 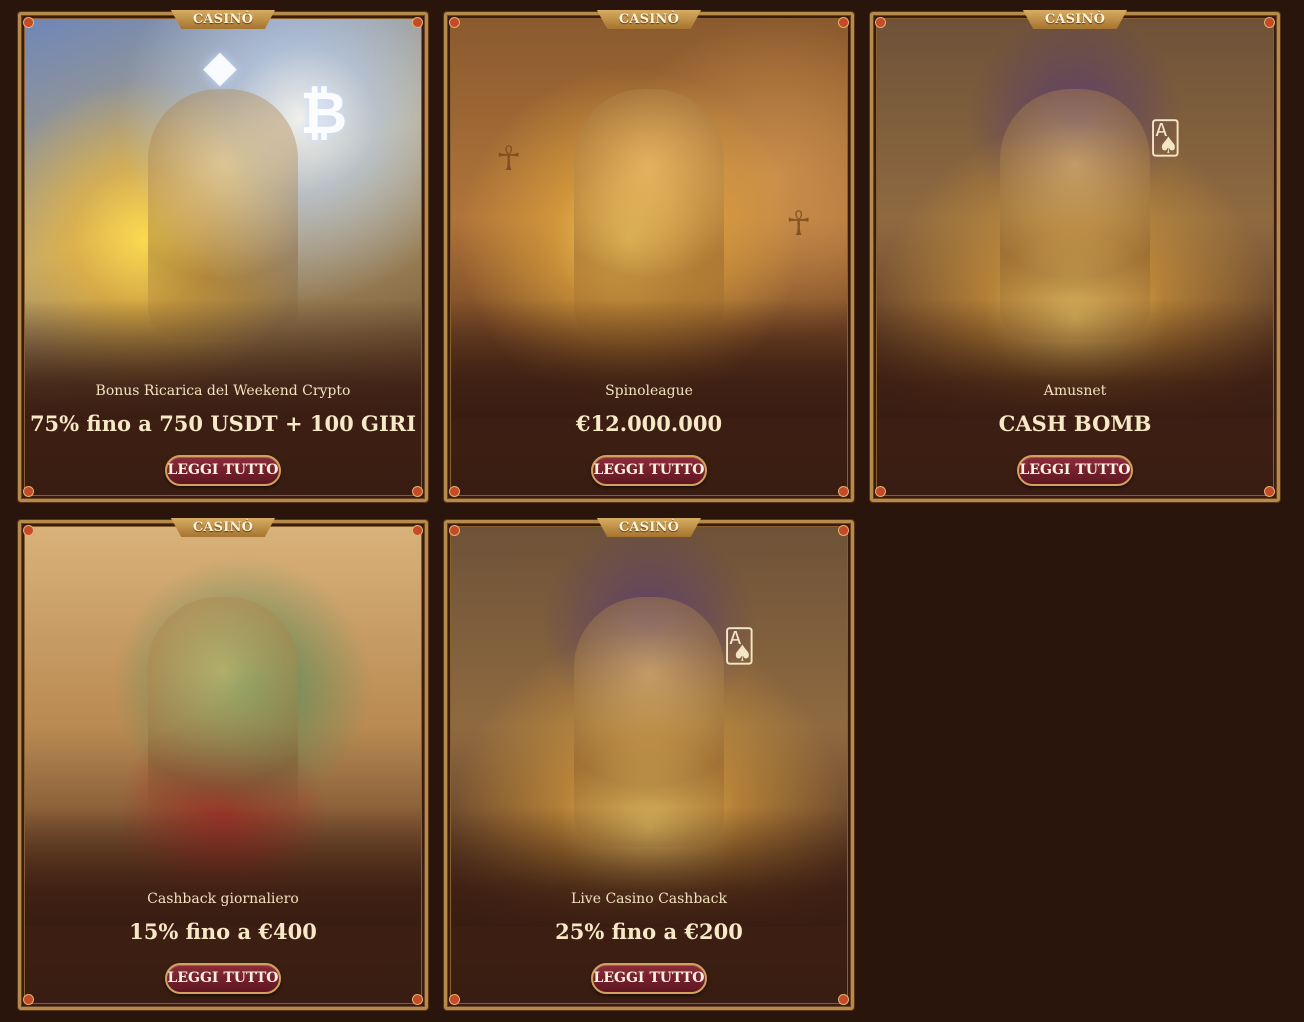 What do you see at coordinates (223, 899) in the screenshot?
I see `promo-subtitle: Cashback giornaliero` at bounding box center [223, 899].